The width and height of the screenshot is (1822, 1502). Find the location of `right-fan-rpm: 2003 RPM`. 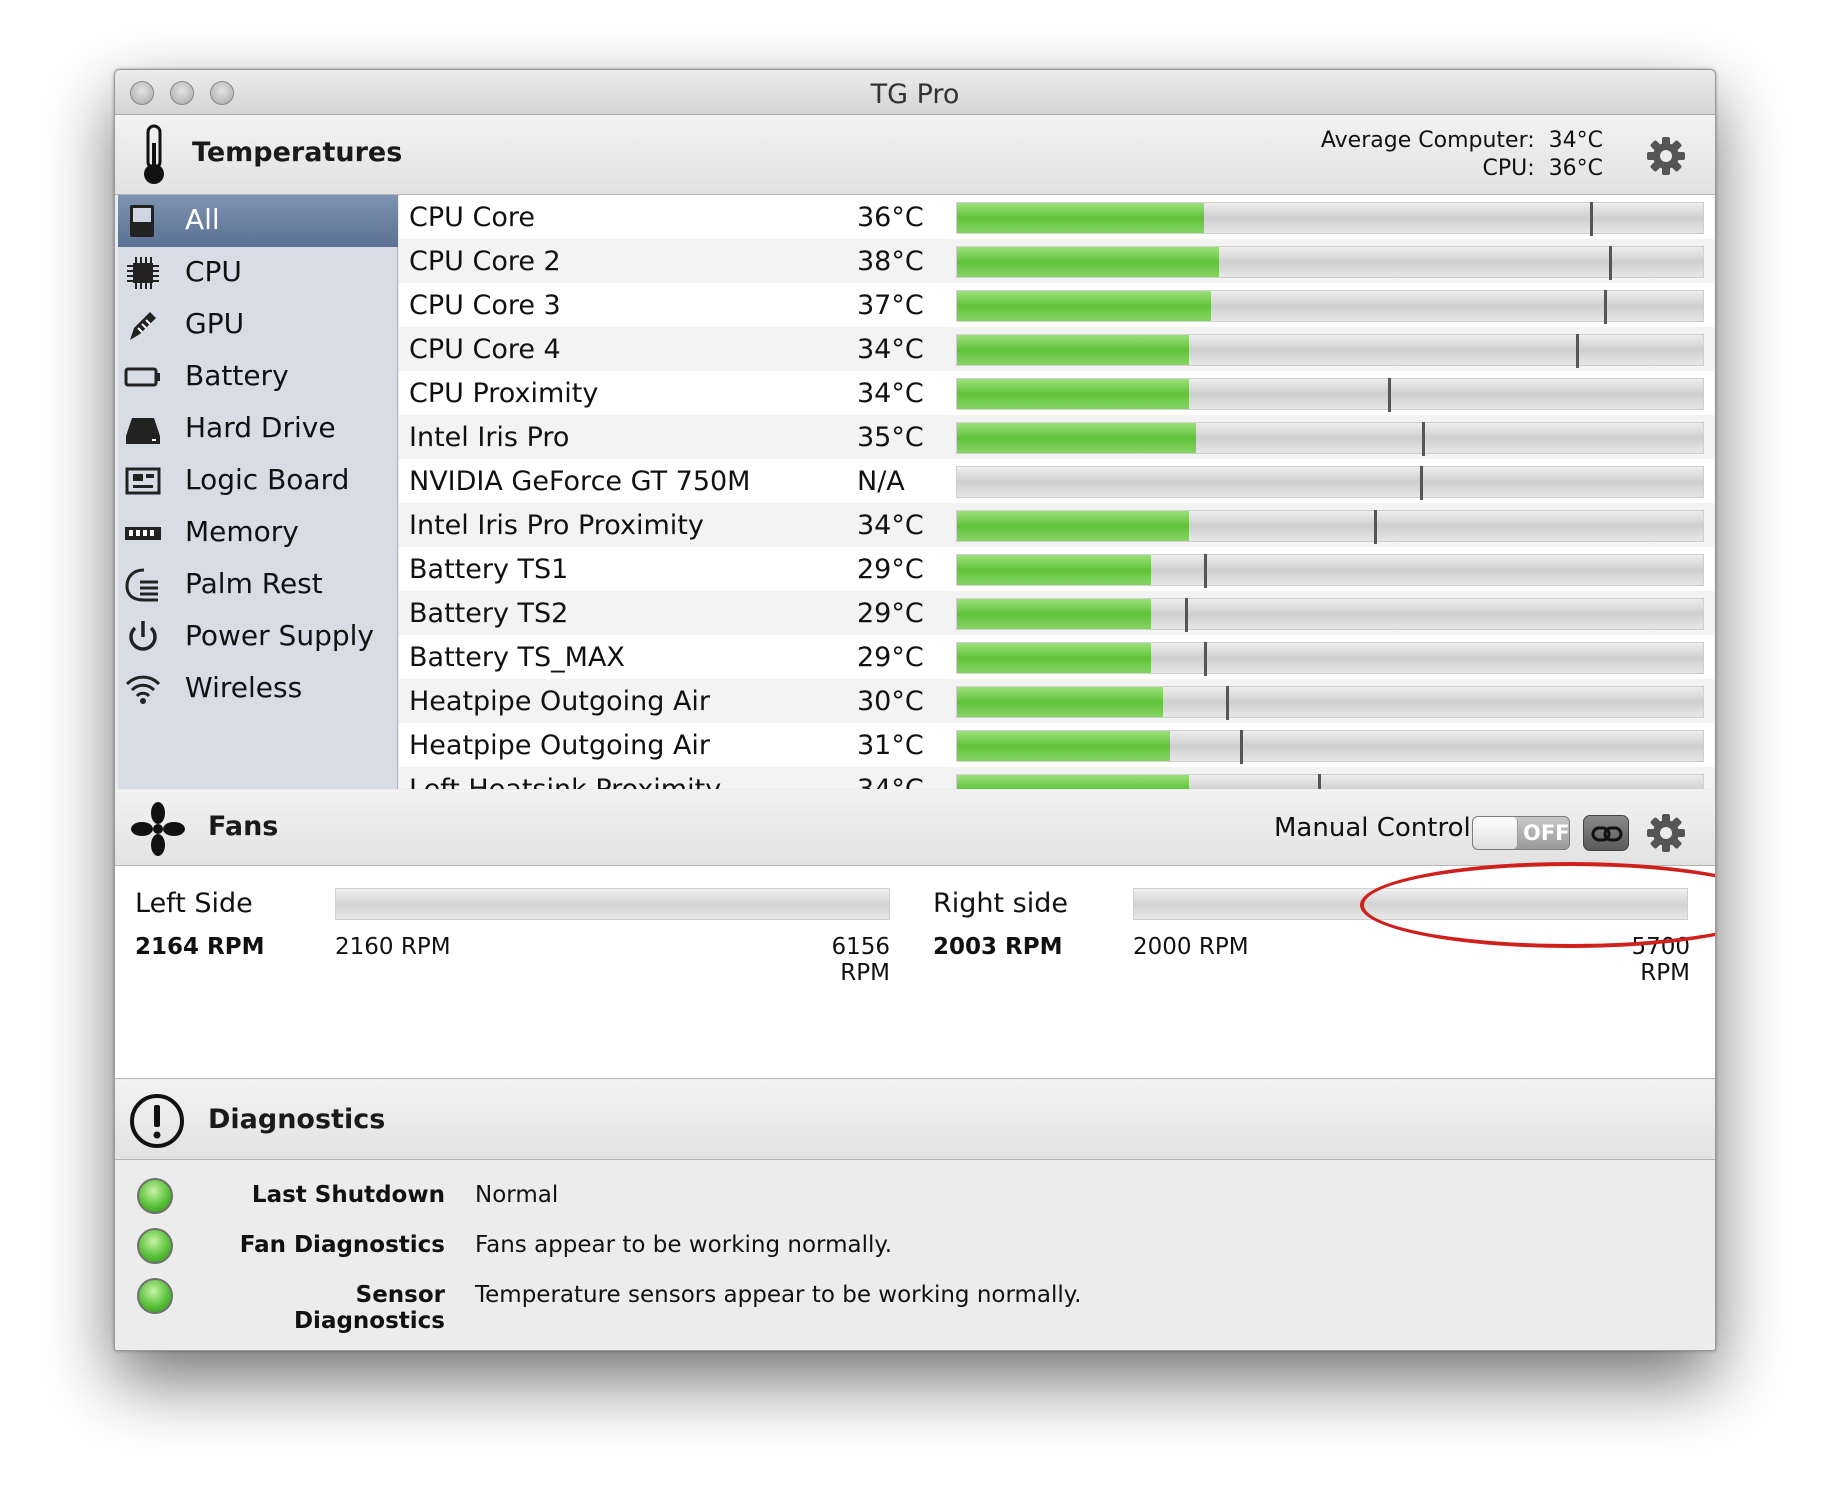

right-fan-rpm: 2003 RPM is located at coordinates (998, 947).